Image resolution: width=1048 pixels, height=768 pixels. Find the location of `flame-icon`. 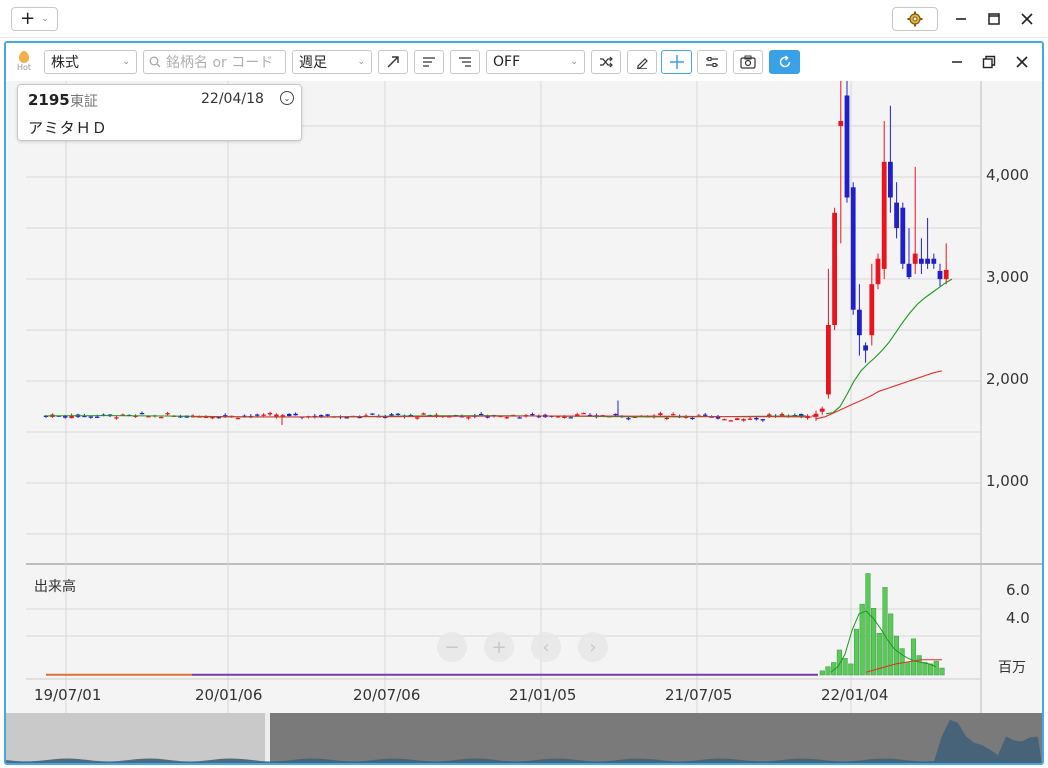

flame-icon is located at coordinates (24, 57).